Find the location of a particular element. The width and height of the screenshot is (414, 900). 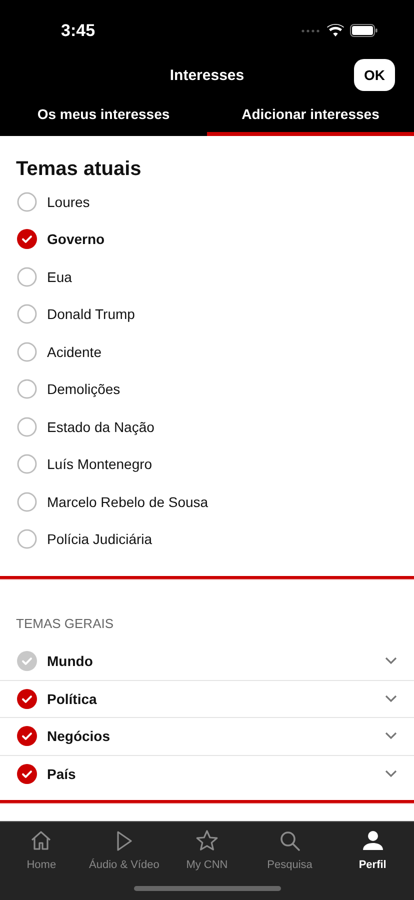

topic-label: Demolições is located at coordinates (83, 389).